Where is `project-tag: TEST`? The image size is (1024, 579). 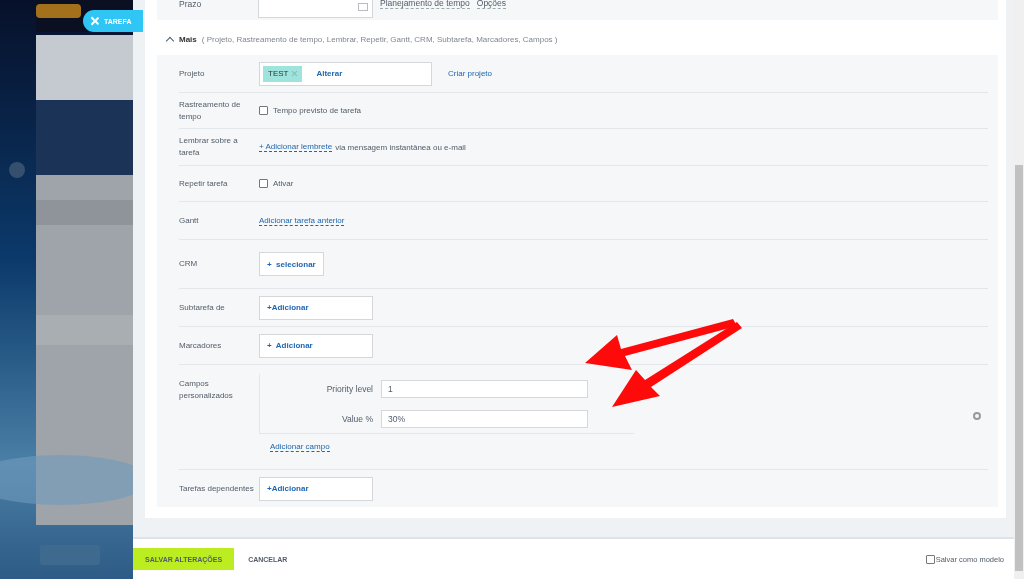 project-tag: TEST is located at coordinates (283, 73).